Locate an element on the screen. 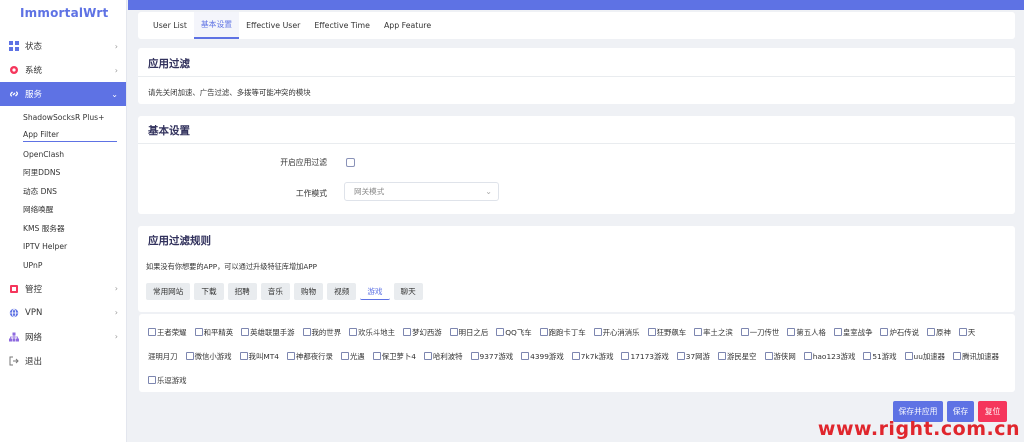 This screenshot has width=1024, height=442. tab-effective-user: Effective User is located at coordinates (273, 25).